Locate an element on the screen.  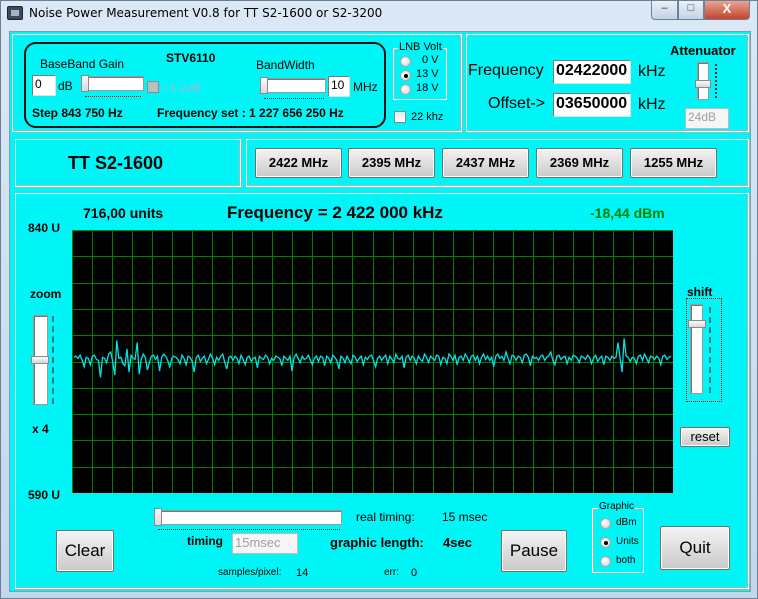
baseband-gain-unit: dB is located at coordinates (65, 86).